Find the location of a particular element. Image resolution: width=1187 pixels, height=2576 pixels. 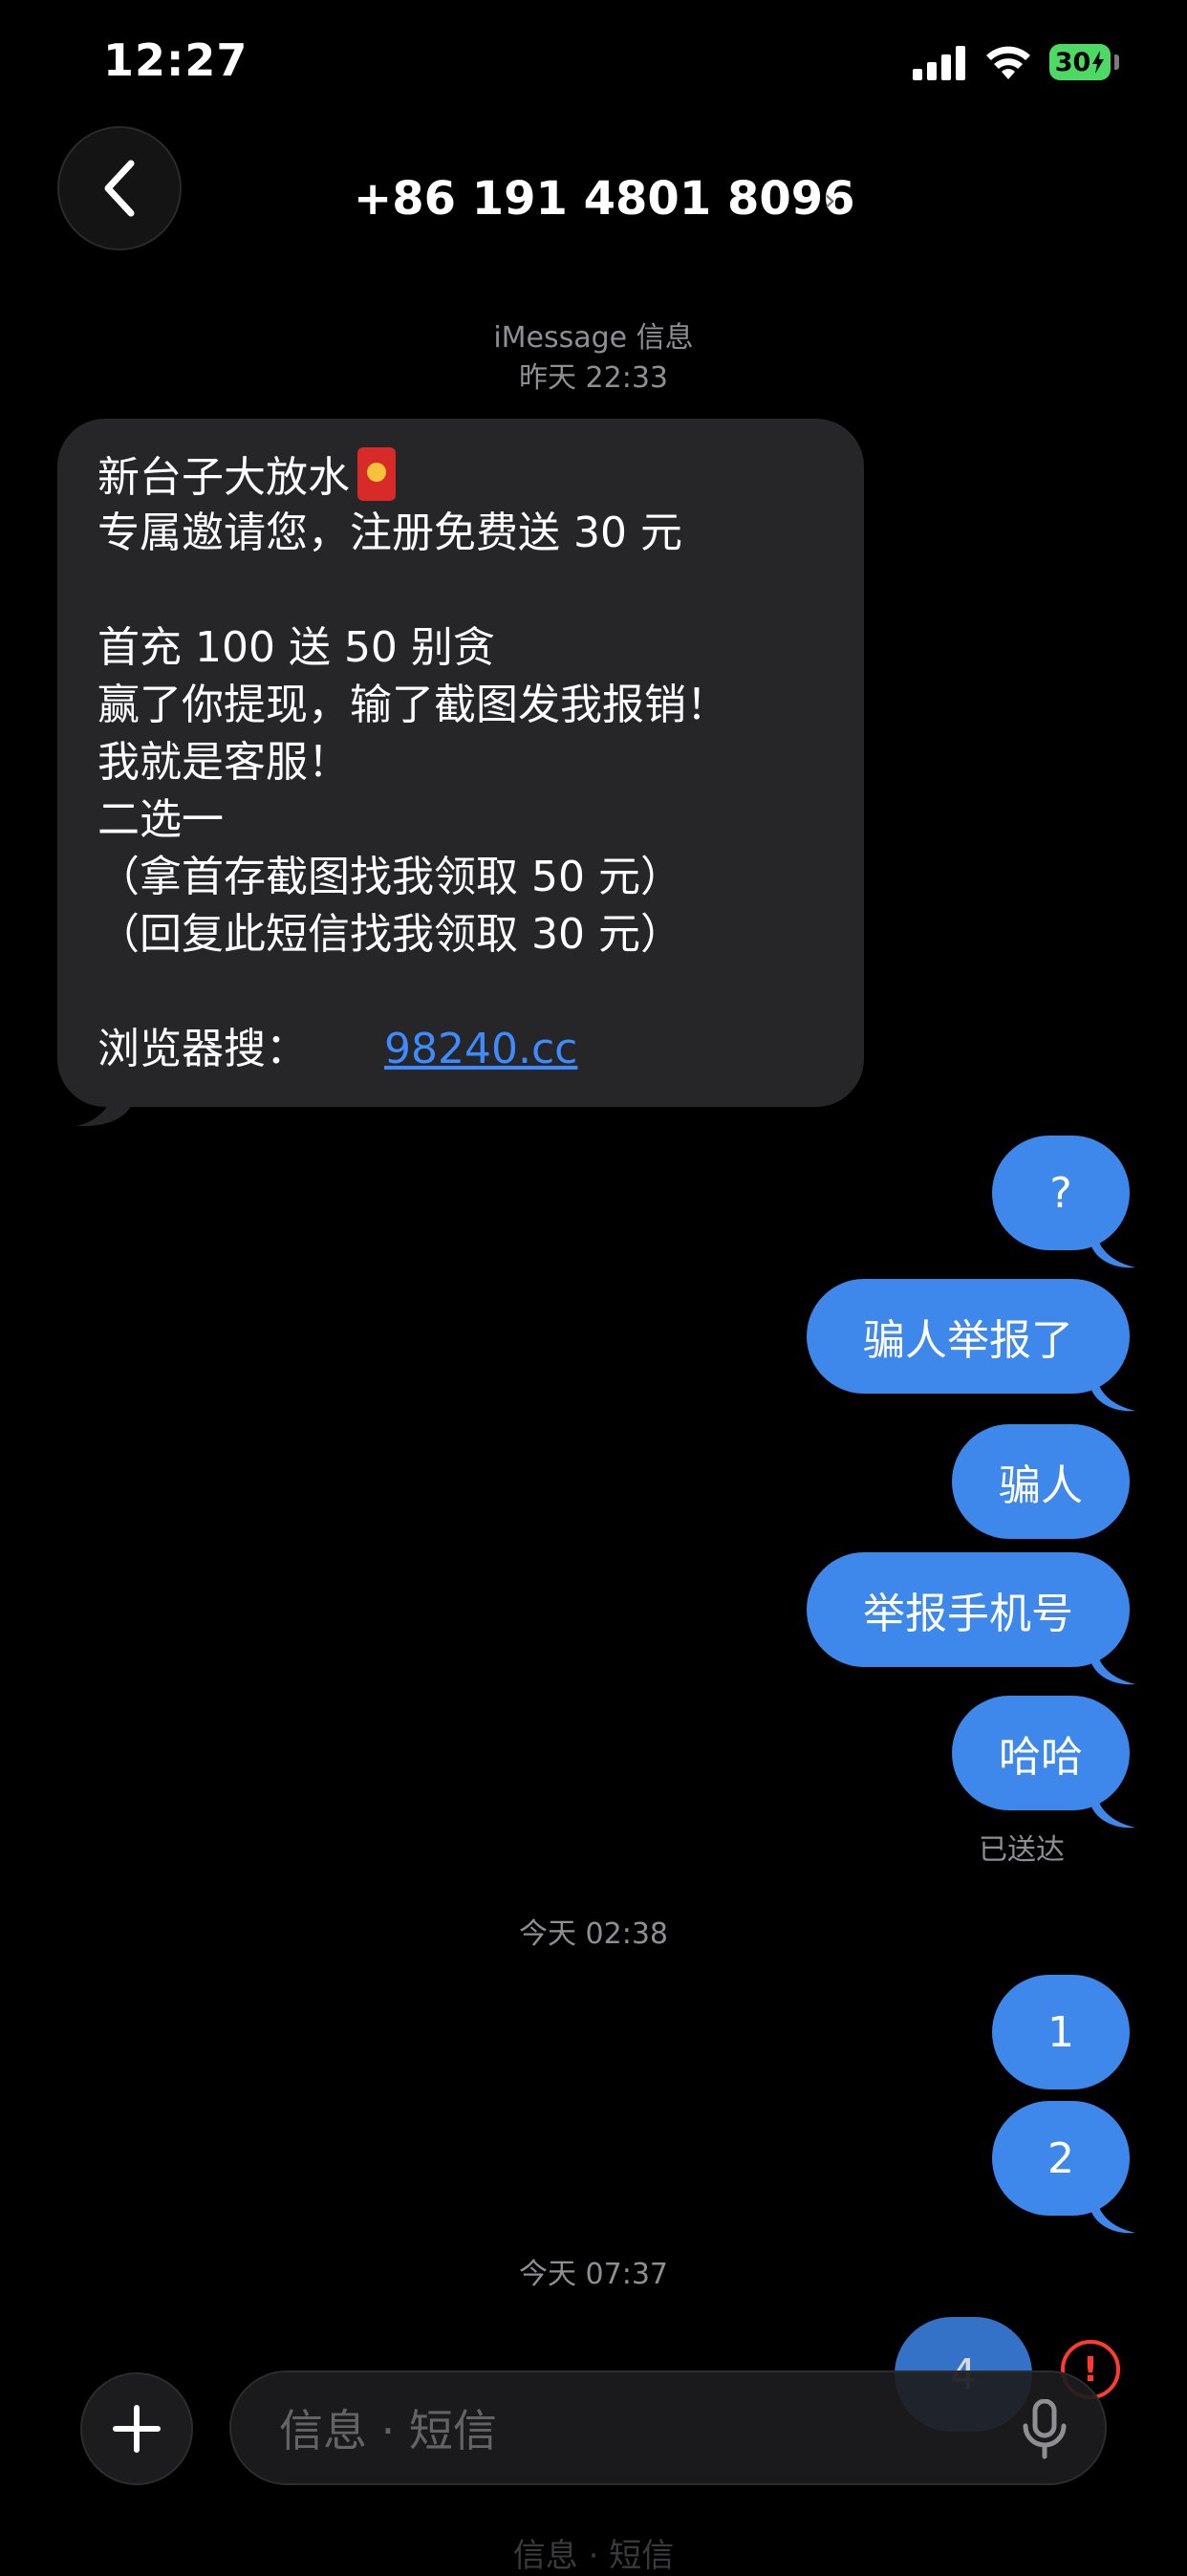

back-button is located at coordinates (119, 188).